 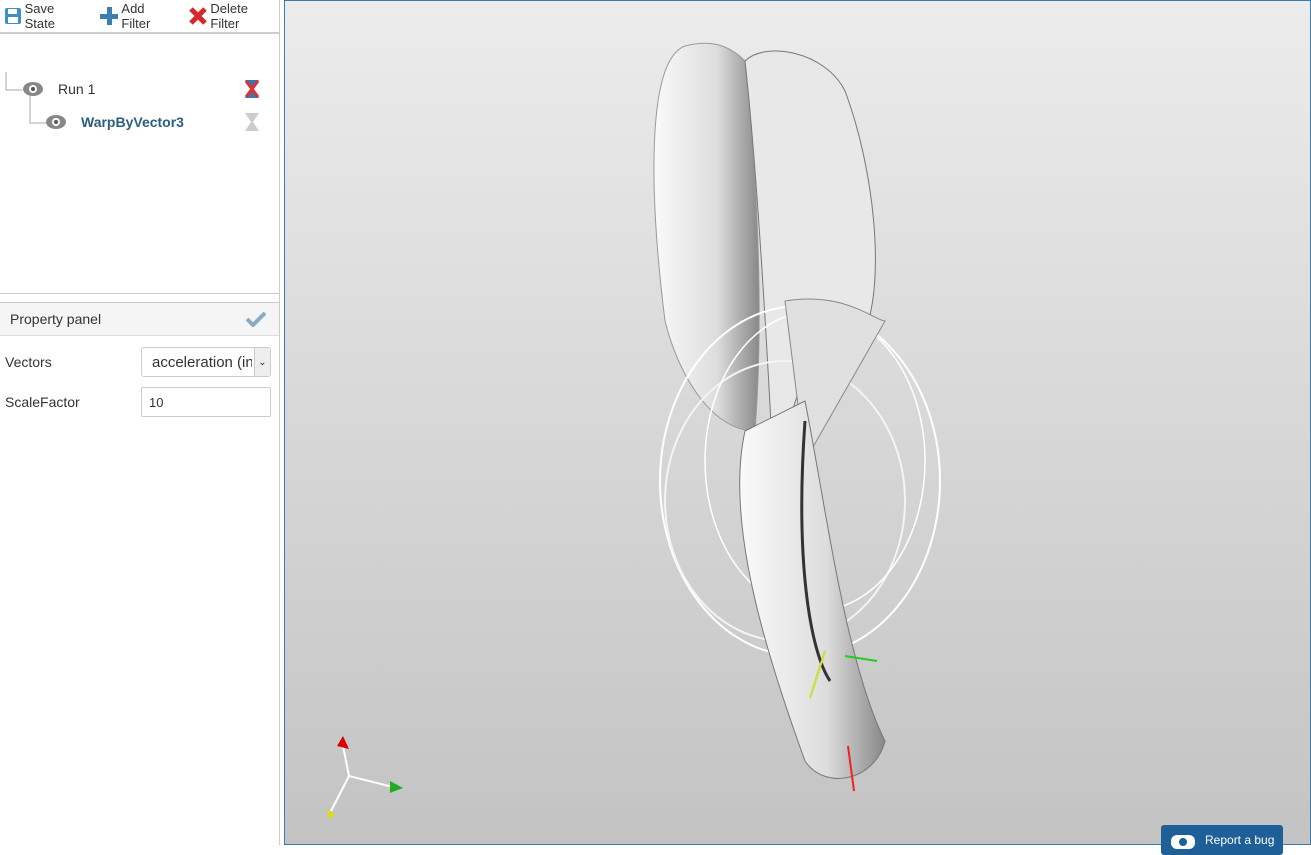 I want to click on save-state-button: Save State, so click(x=45, y=16).